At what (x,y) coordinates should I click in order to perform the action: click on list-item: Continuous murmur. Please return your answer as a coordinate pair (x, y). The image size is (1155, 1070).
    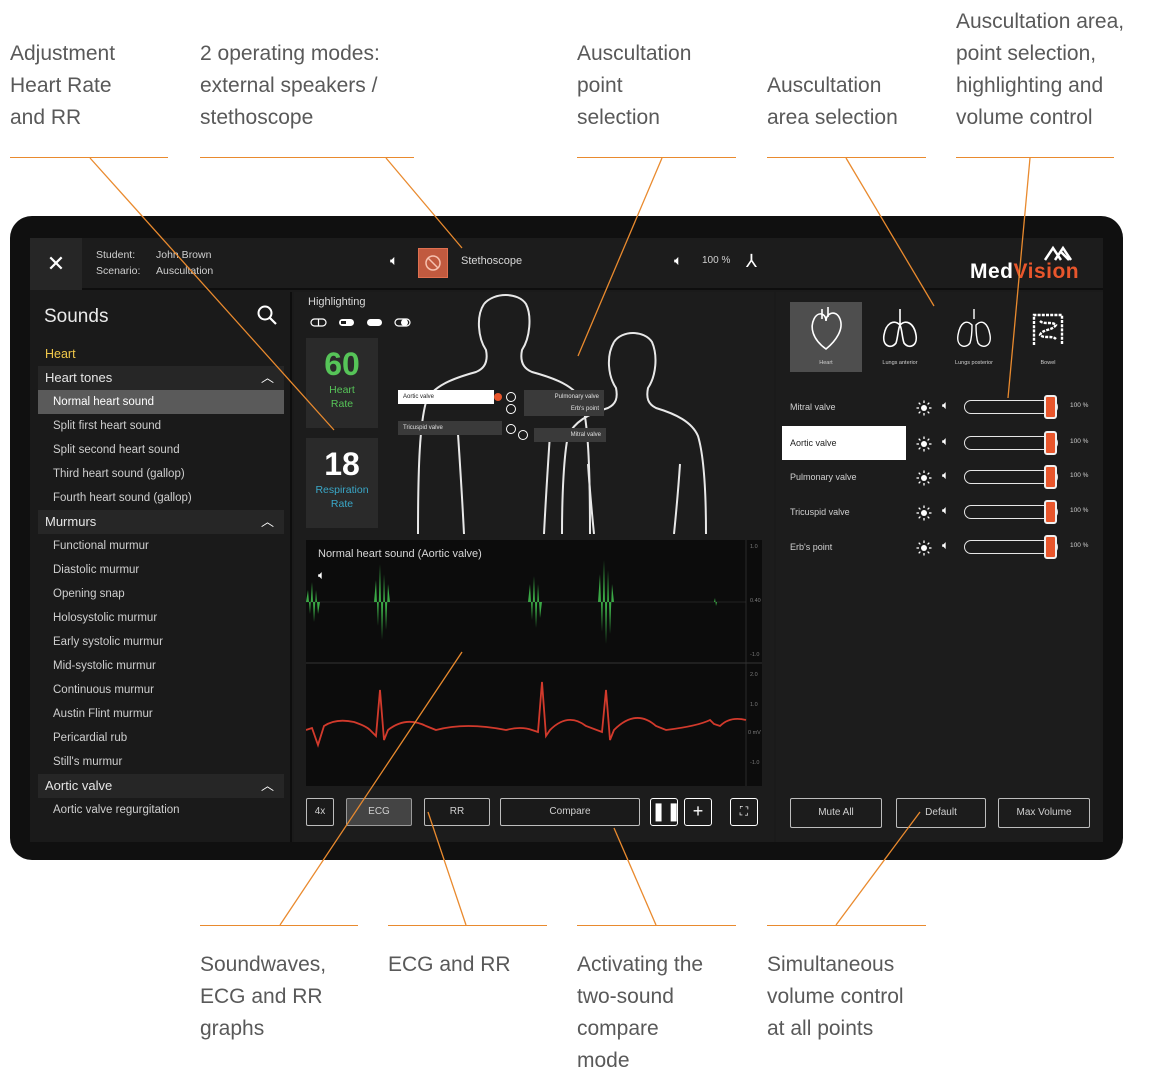
    Looking at the image, I should click on (161, 690).